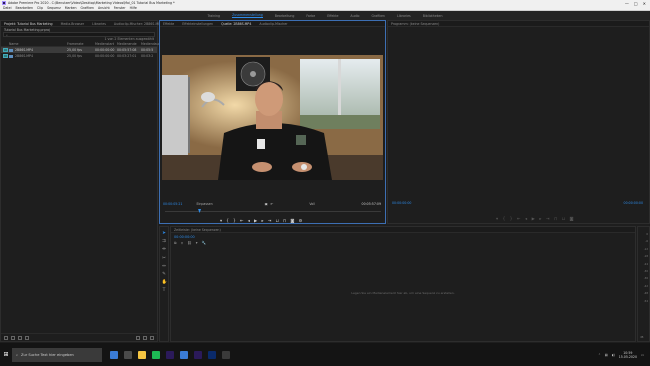 Image resolution: width=650 pixels, height=366 pixels. I want to click on nest-icon: ⧉, so click(175, 243).